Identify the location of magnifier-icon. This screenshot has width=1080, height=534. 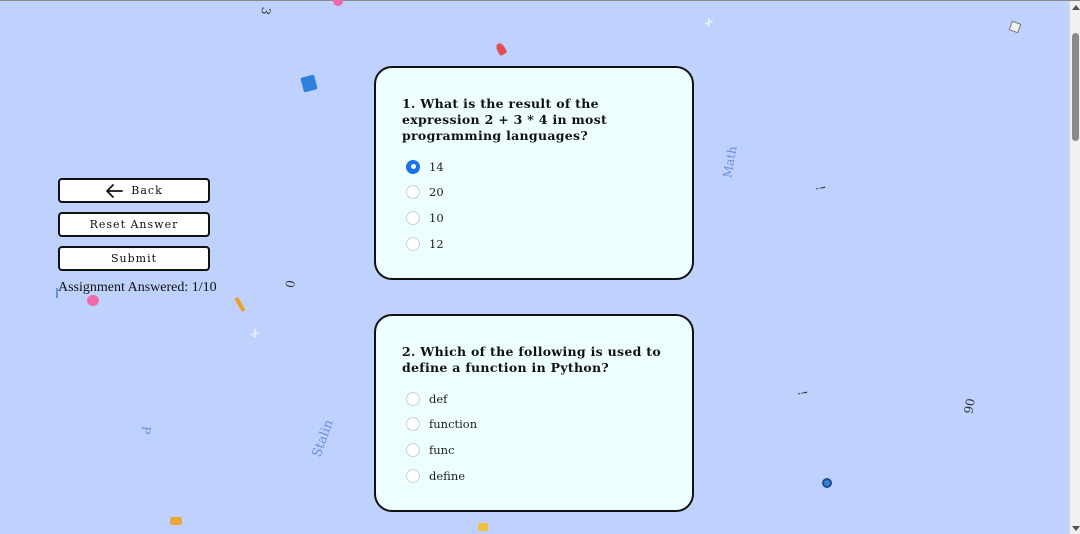
(827, 483).